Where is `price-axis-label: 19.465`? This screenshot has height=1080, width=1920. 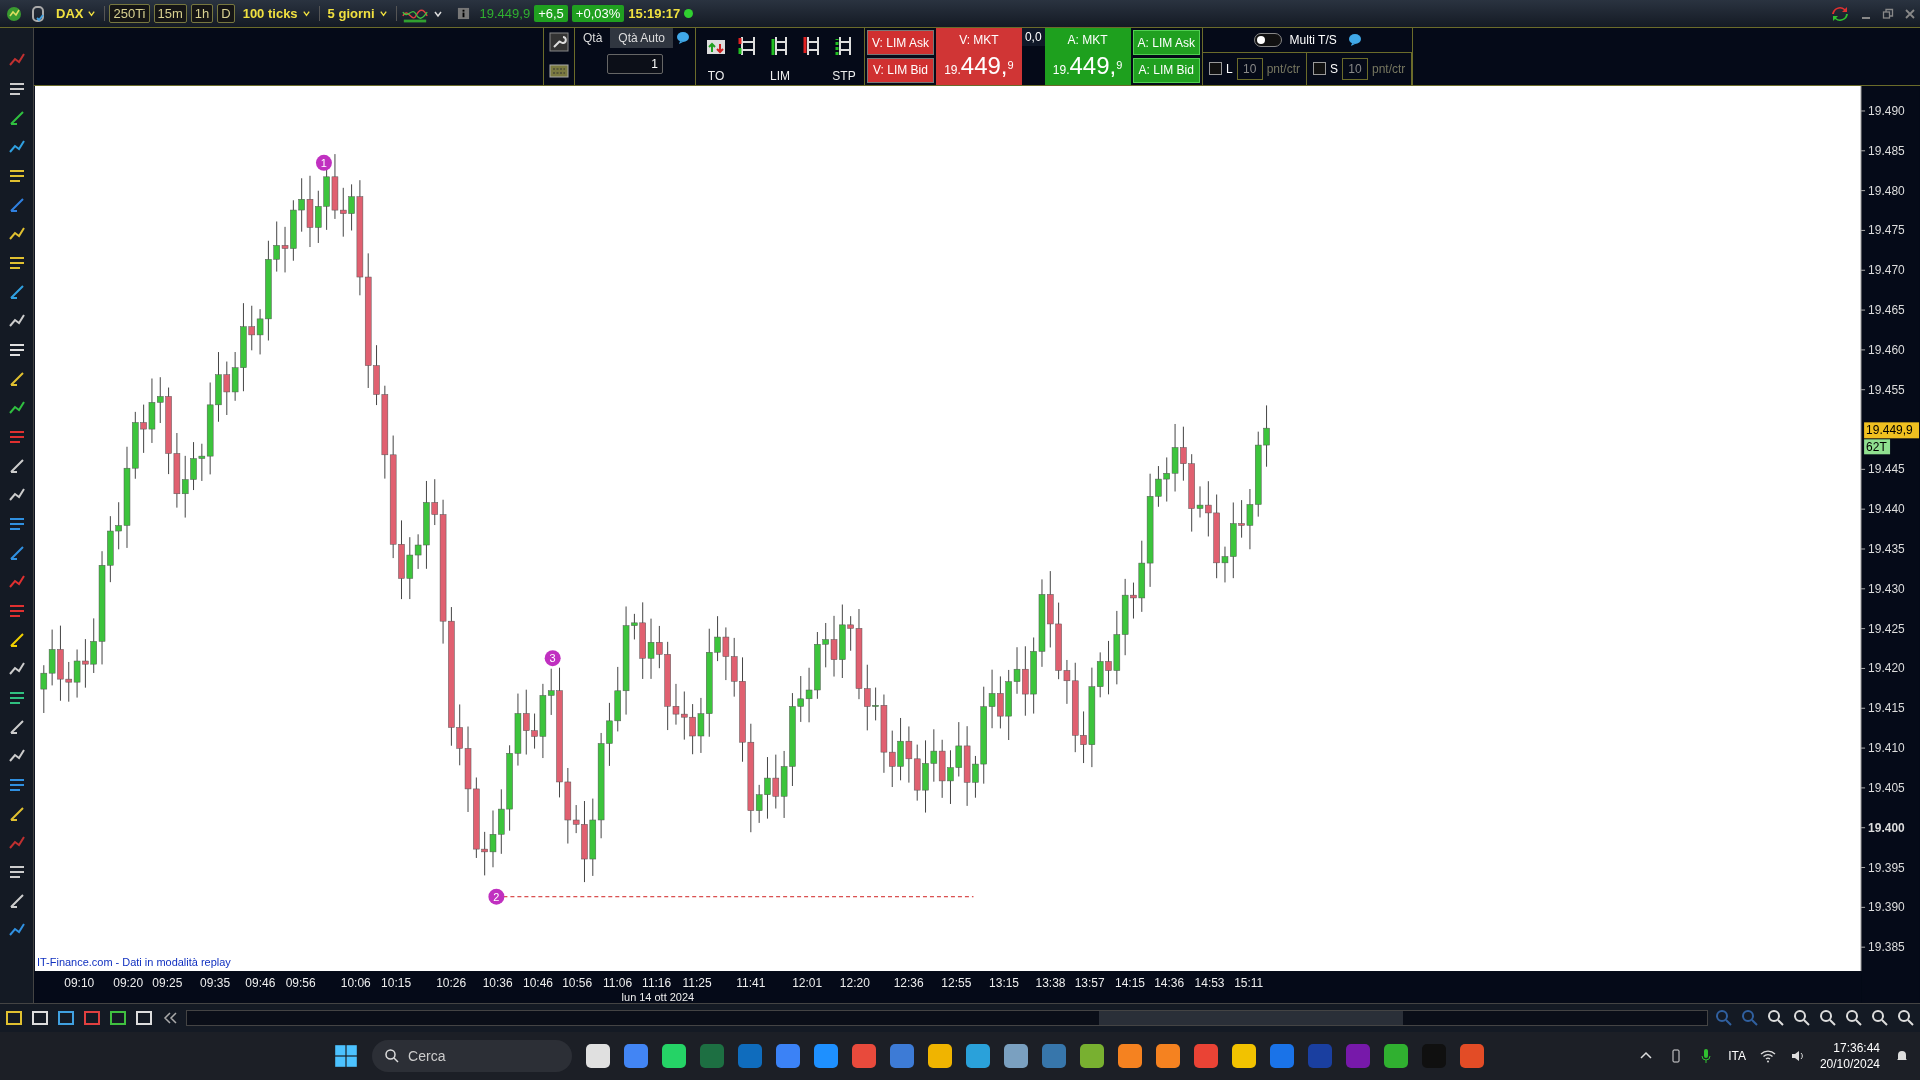 price-axis-label: 19.465 is located at coordinates (1886, 310).